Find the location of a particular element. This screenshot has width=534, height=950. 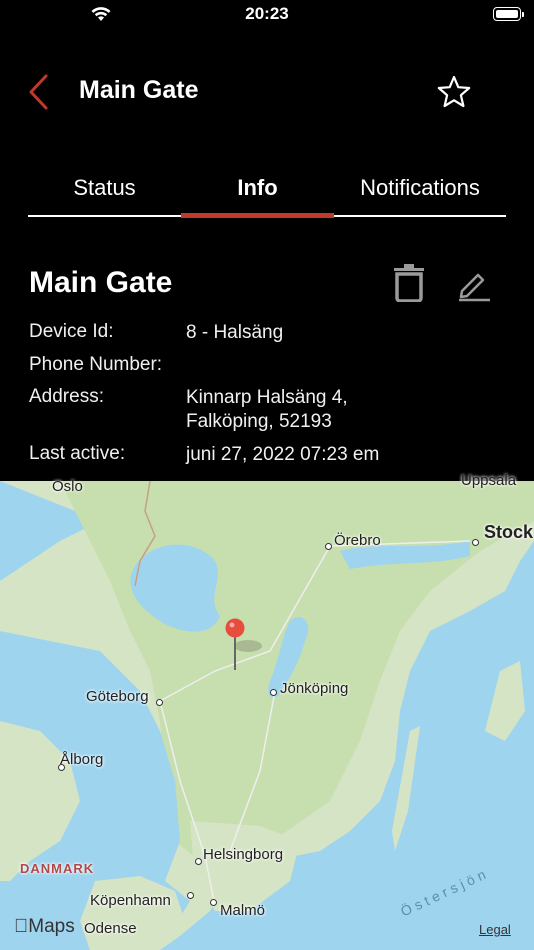

tab-active-indicator is located at coordinates (257, 215).